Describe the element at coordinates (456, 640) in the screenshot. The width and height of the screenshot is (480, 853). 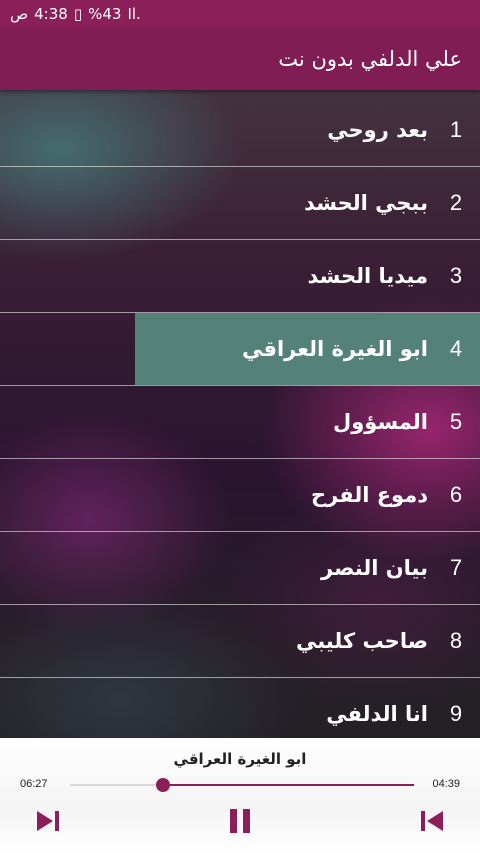
I see `track-number: 8` at that location.